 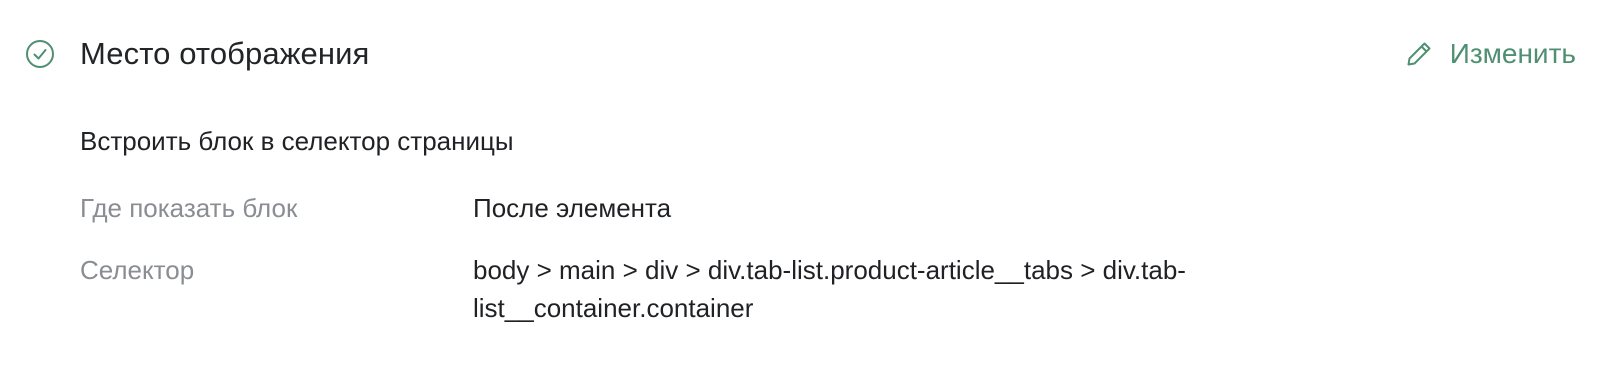 I want to click on field-label: Где показать блок, so click(x=189, y=208).